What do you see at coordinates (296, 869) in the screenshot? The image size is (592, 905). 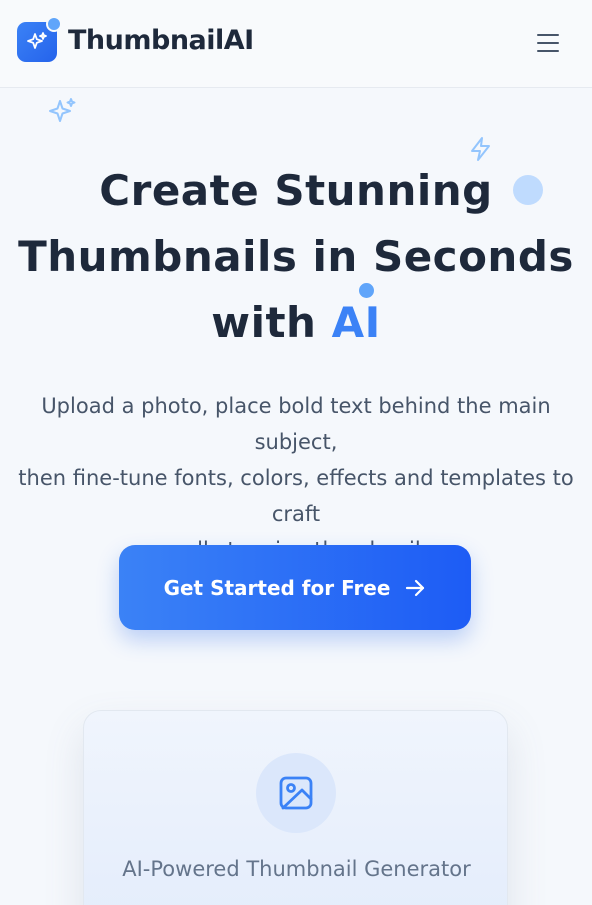 I see `feature-card-title: AI-Powered Thumbnail Generator` at bounding box center [296, 869].